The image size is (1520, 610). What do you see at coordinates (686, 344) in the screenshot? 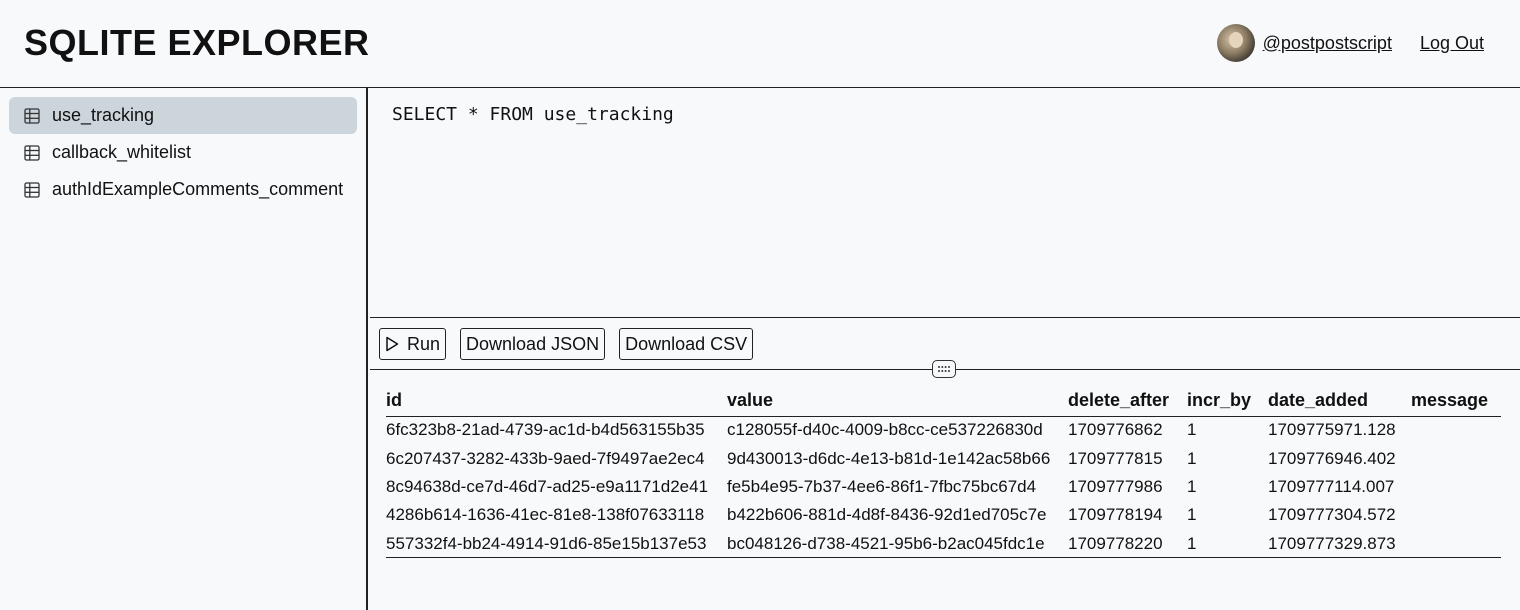
I see `download-csv-button: Download CSV` at bounding box center [686, 344].